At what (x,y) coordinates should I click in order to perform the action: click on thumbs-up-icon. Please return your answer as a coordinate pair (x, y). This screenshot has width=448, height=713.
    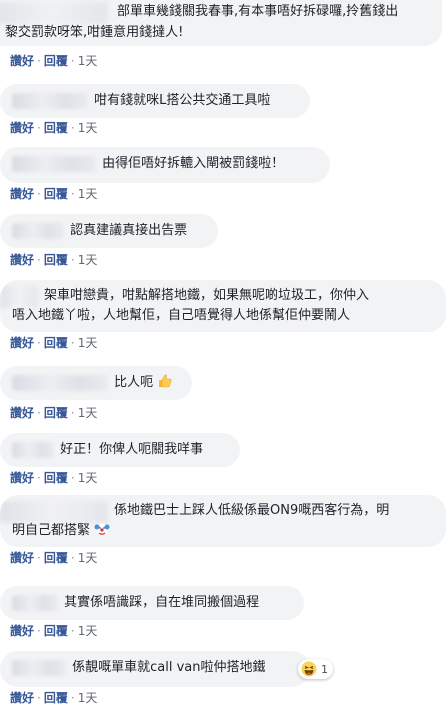
    Looking at the image, I should click on (165, 381).